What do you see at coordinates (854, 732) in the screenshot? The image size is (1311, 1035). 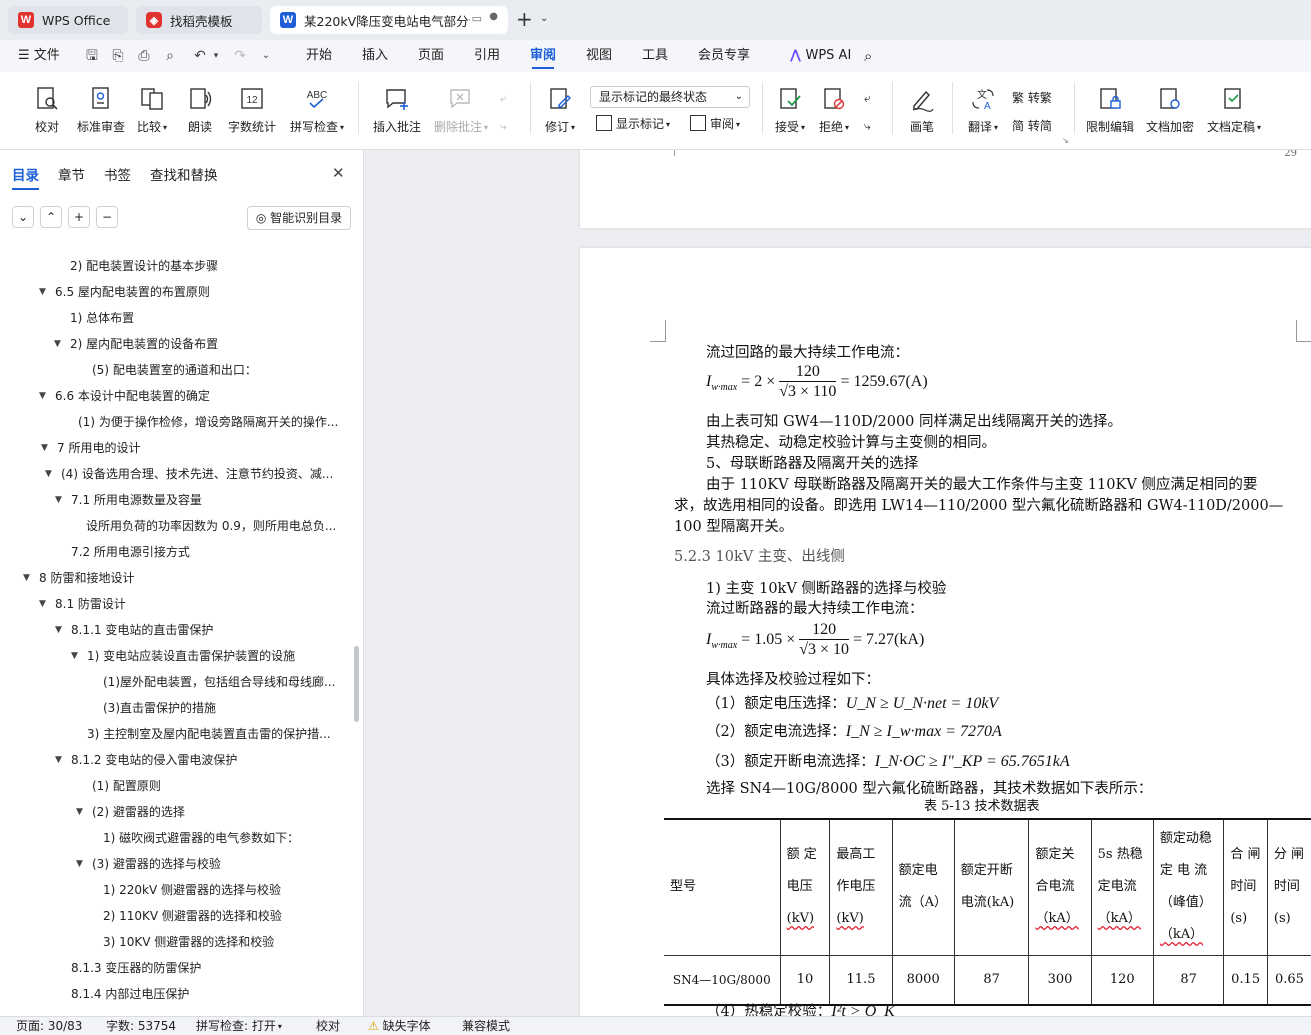 I see `check-current: （2）额定电流选择：I_N ≥ I_w·max = 7270A` at bounding box center [854, 732].